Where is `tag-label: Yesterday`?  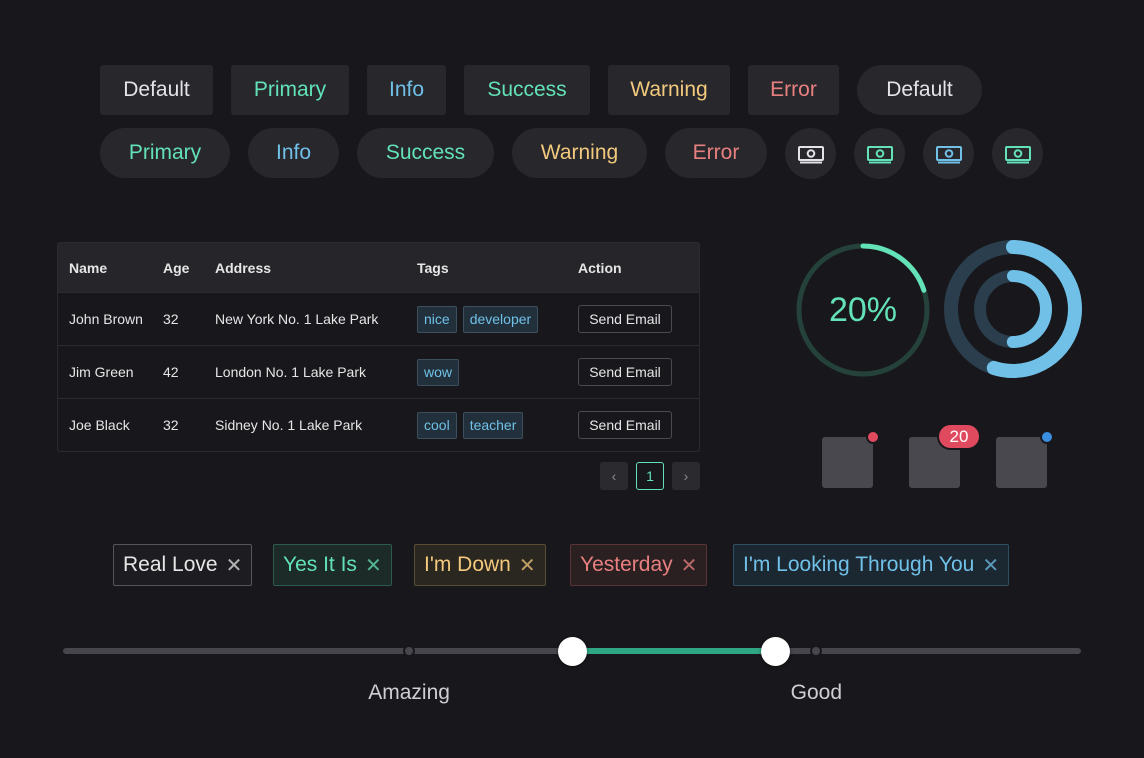 tag-label: Yesterday is located at coordinates (626, 564).